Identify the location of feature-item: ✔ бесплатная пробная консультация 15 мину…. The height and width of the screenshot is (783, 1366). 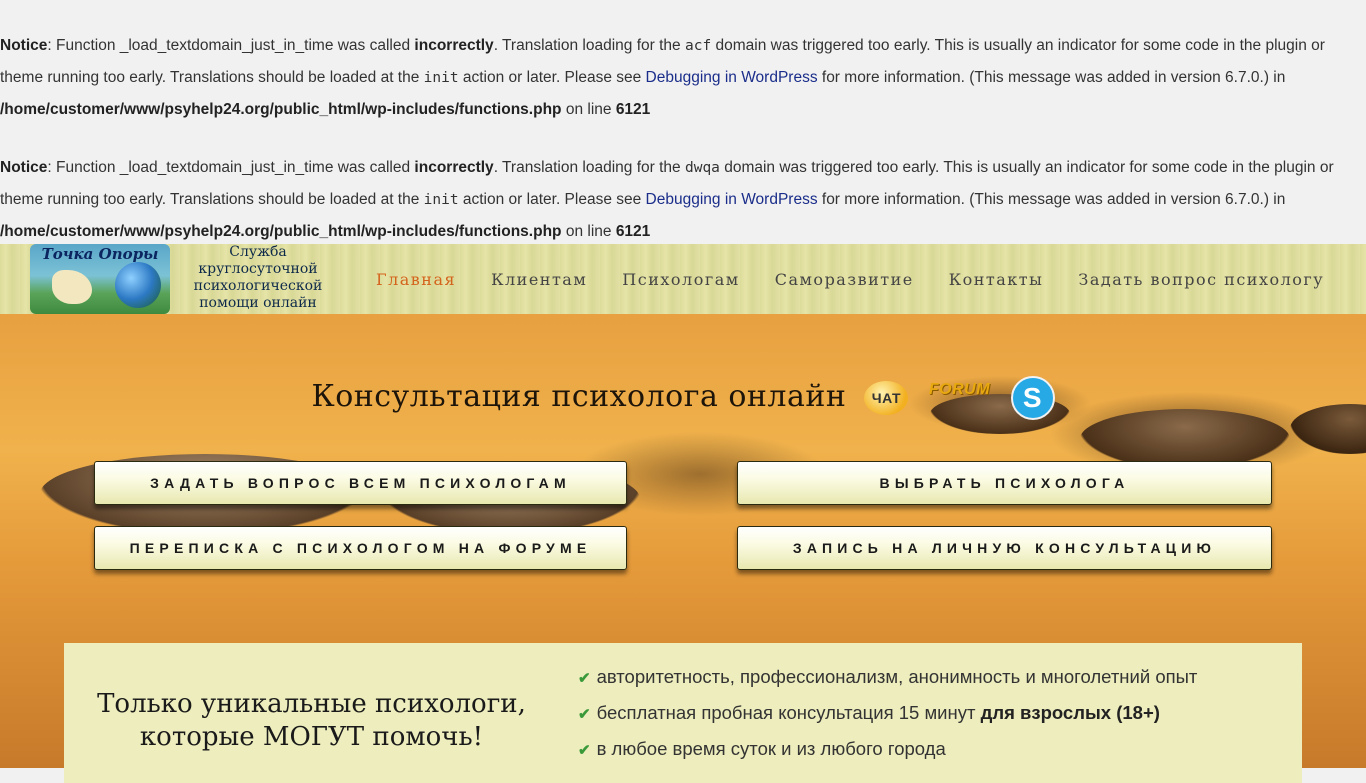
(887, 717).